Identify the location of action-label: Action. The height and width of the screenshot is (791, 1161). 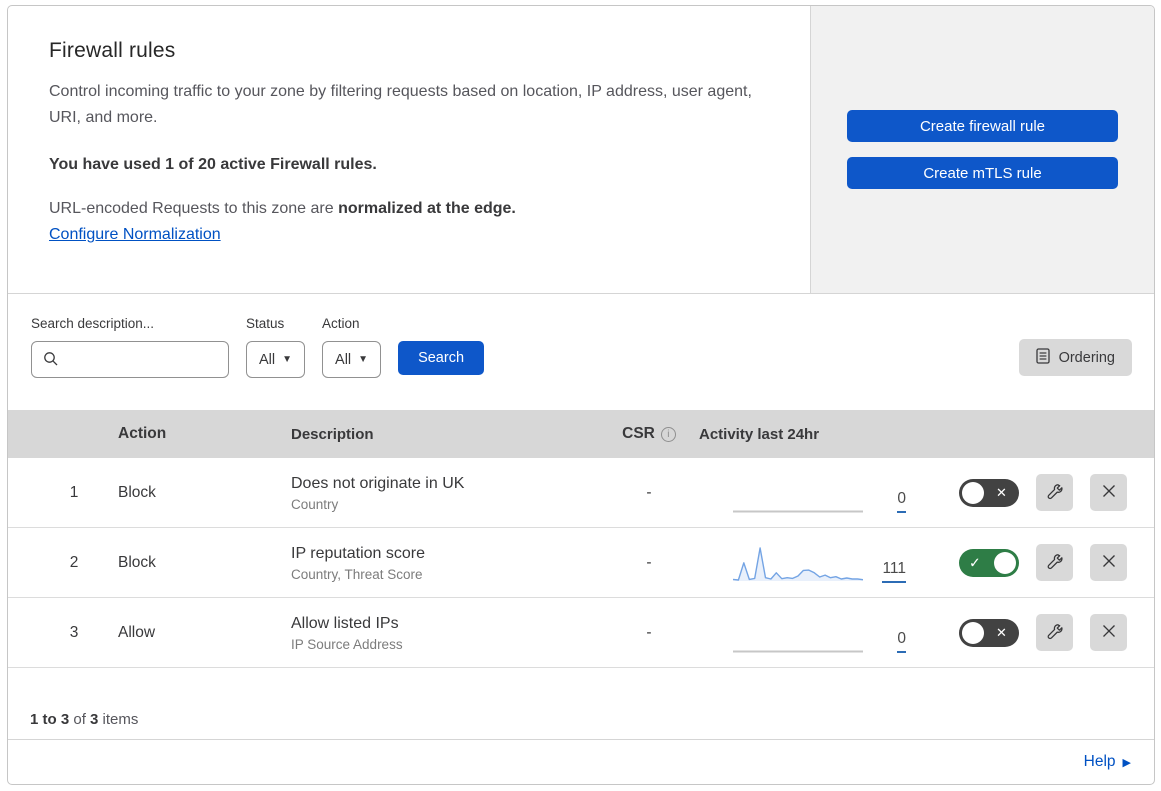
(341, 323).